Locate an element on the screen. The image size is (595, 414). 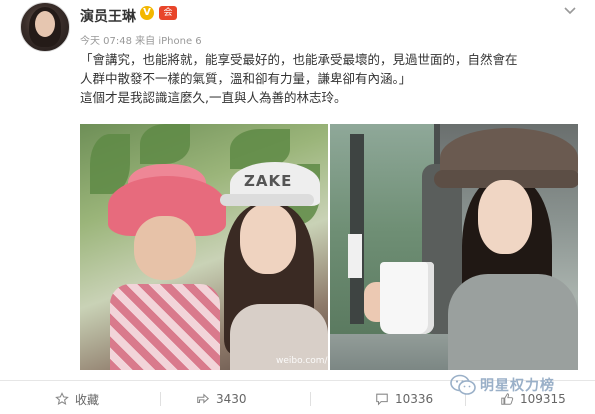
comment-count: 10336 is located at coordinates (414, 399).